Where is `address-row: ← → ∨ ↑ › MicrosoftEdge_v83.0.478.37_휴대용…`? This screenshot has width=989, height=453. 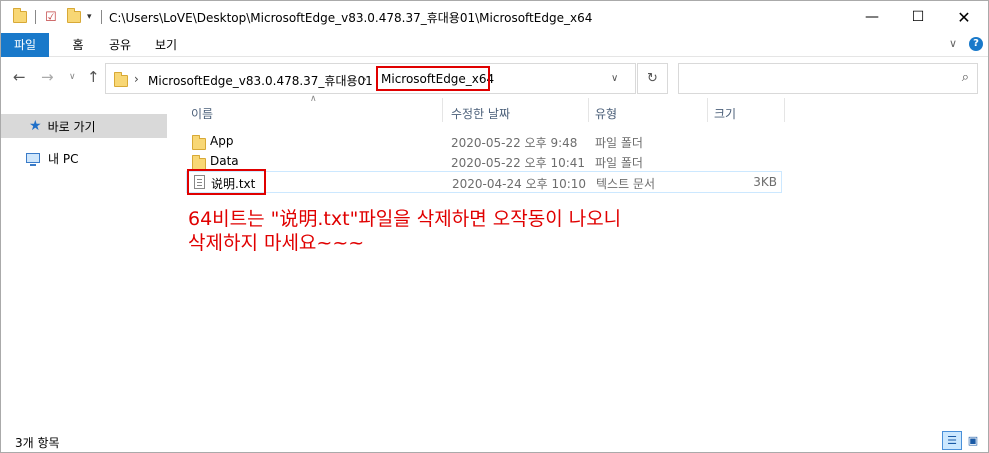
address-row: ← → ∨ ↑ › MicrosoftEdge_v83.0.478.37_휴대용… is located at coordinates (494, 78).